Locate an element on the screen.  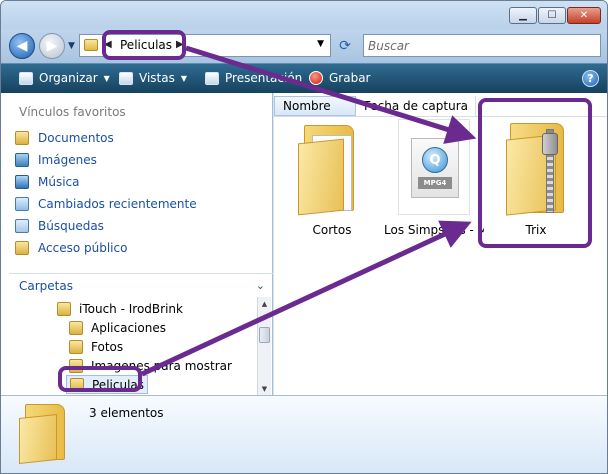
favorites-header: Vínculos favoritos is located at coordinates (72, 112).